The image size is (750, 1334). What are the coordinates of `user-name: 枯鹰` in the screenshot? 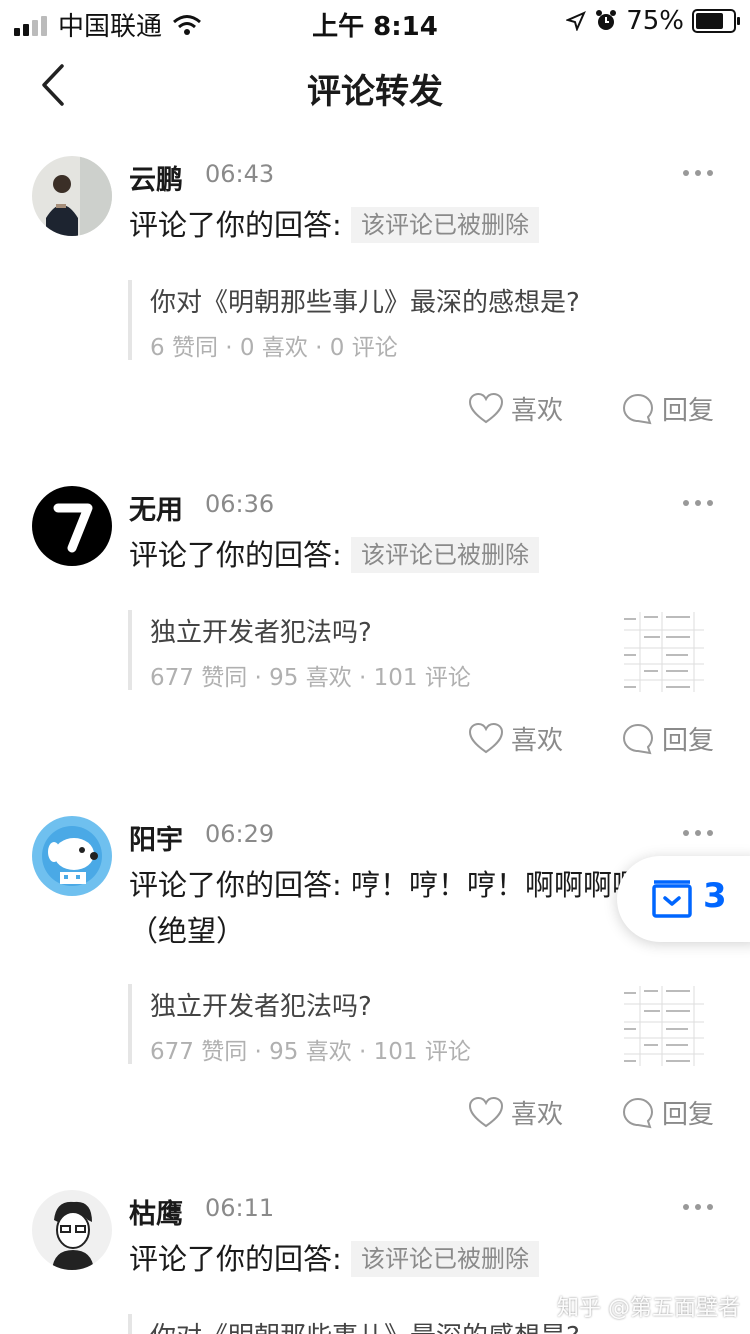 It's located at (156, 1211).